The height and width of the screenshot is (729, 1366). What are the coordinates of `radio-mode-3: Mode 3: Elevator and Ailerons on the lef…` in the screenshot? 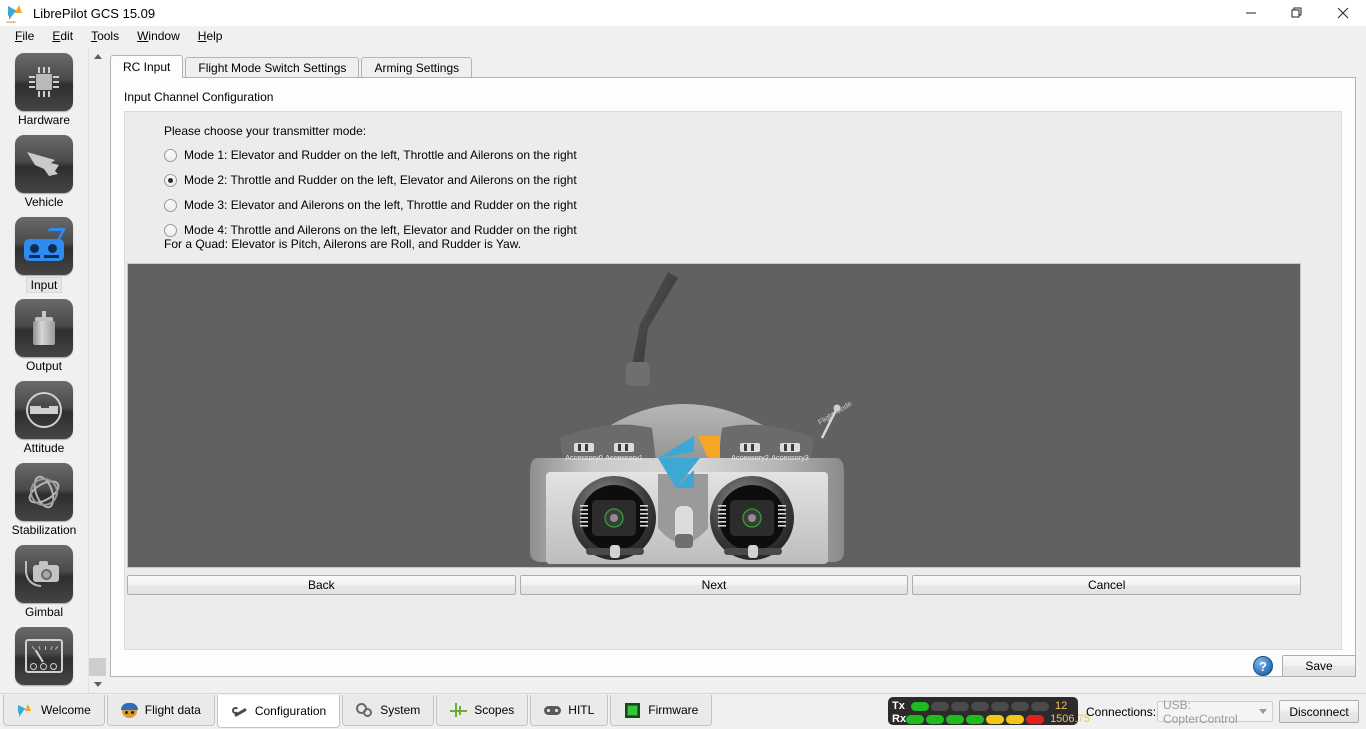 It's located at (370, 205).